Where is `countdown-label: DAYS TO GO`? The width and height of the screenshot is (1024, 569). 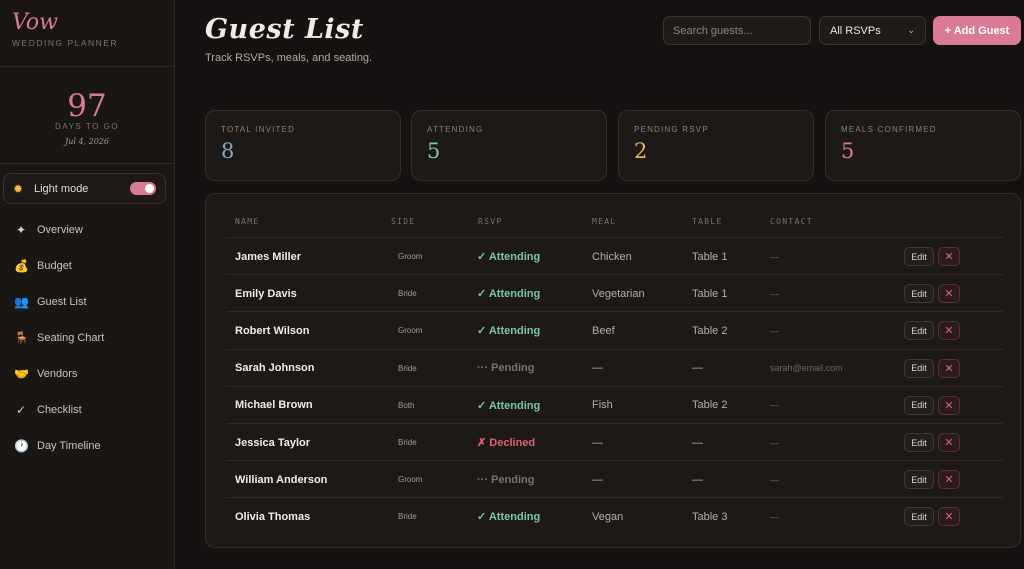 countdown-label: DAYS TO GO is located at coordinates (87, 126).